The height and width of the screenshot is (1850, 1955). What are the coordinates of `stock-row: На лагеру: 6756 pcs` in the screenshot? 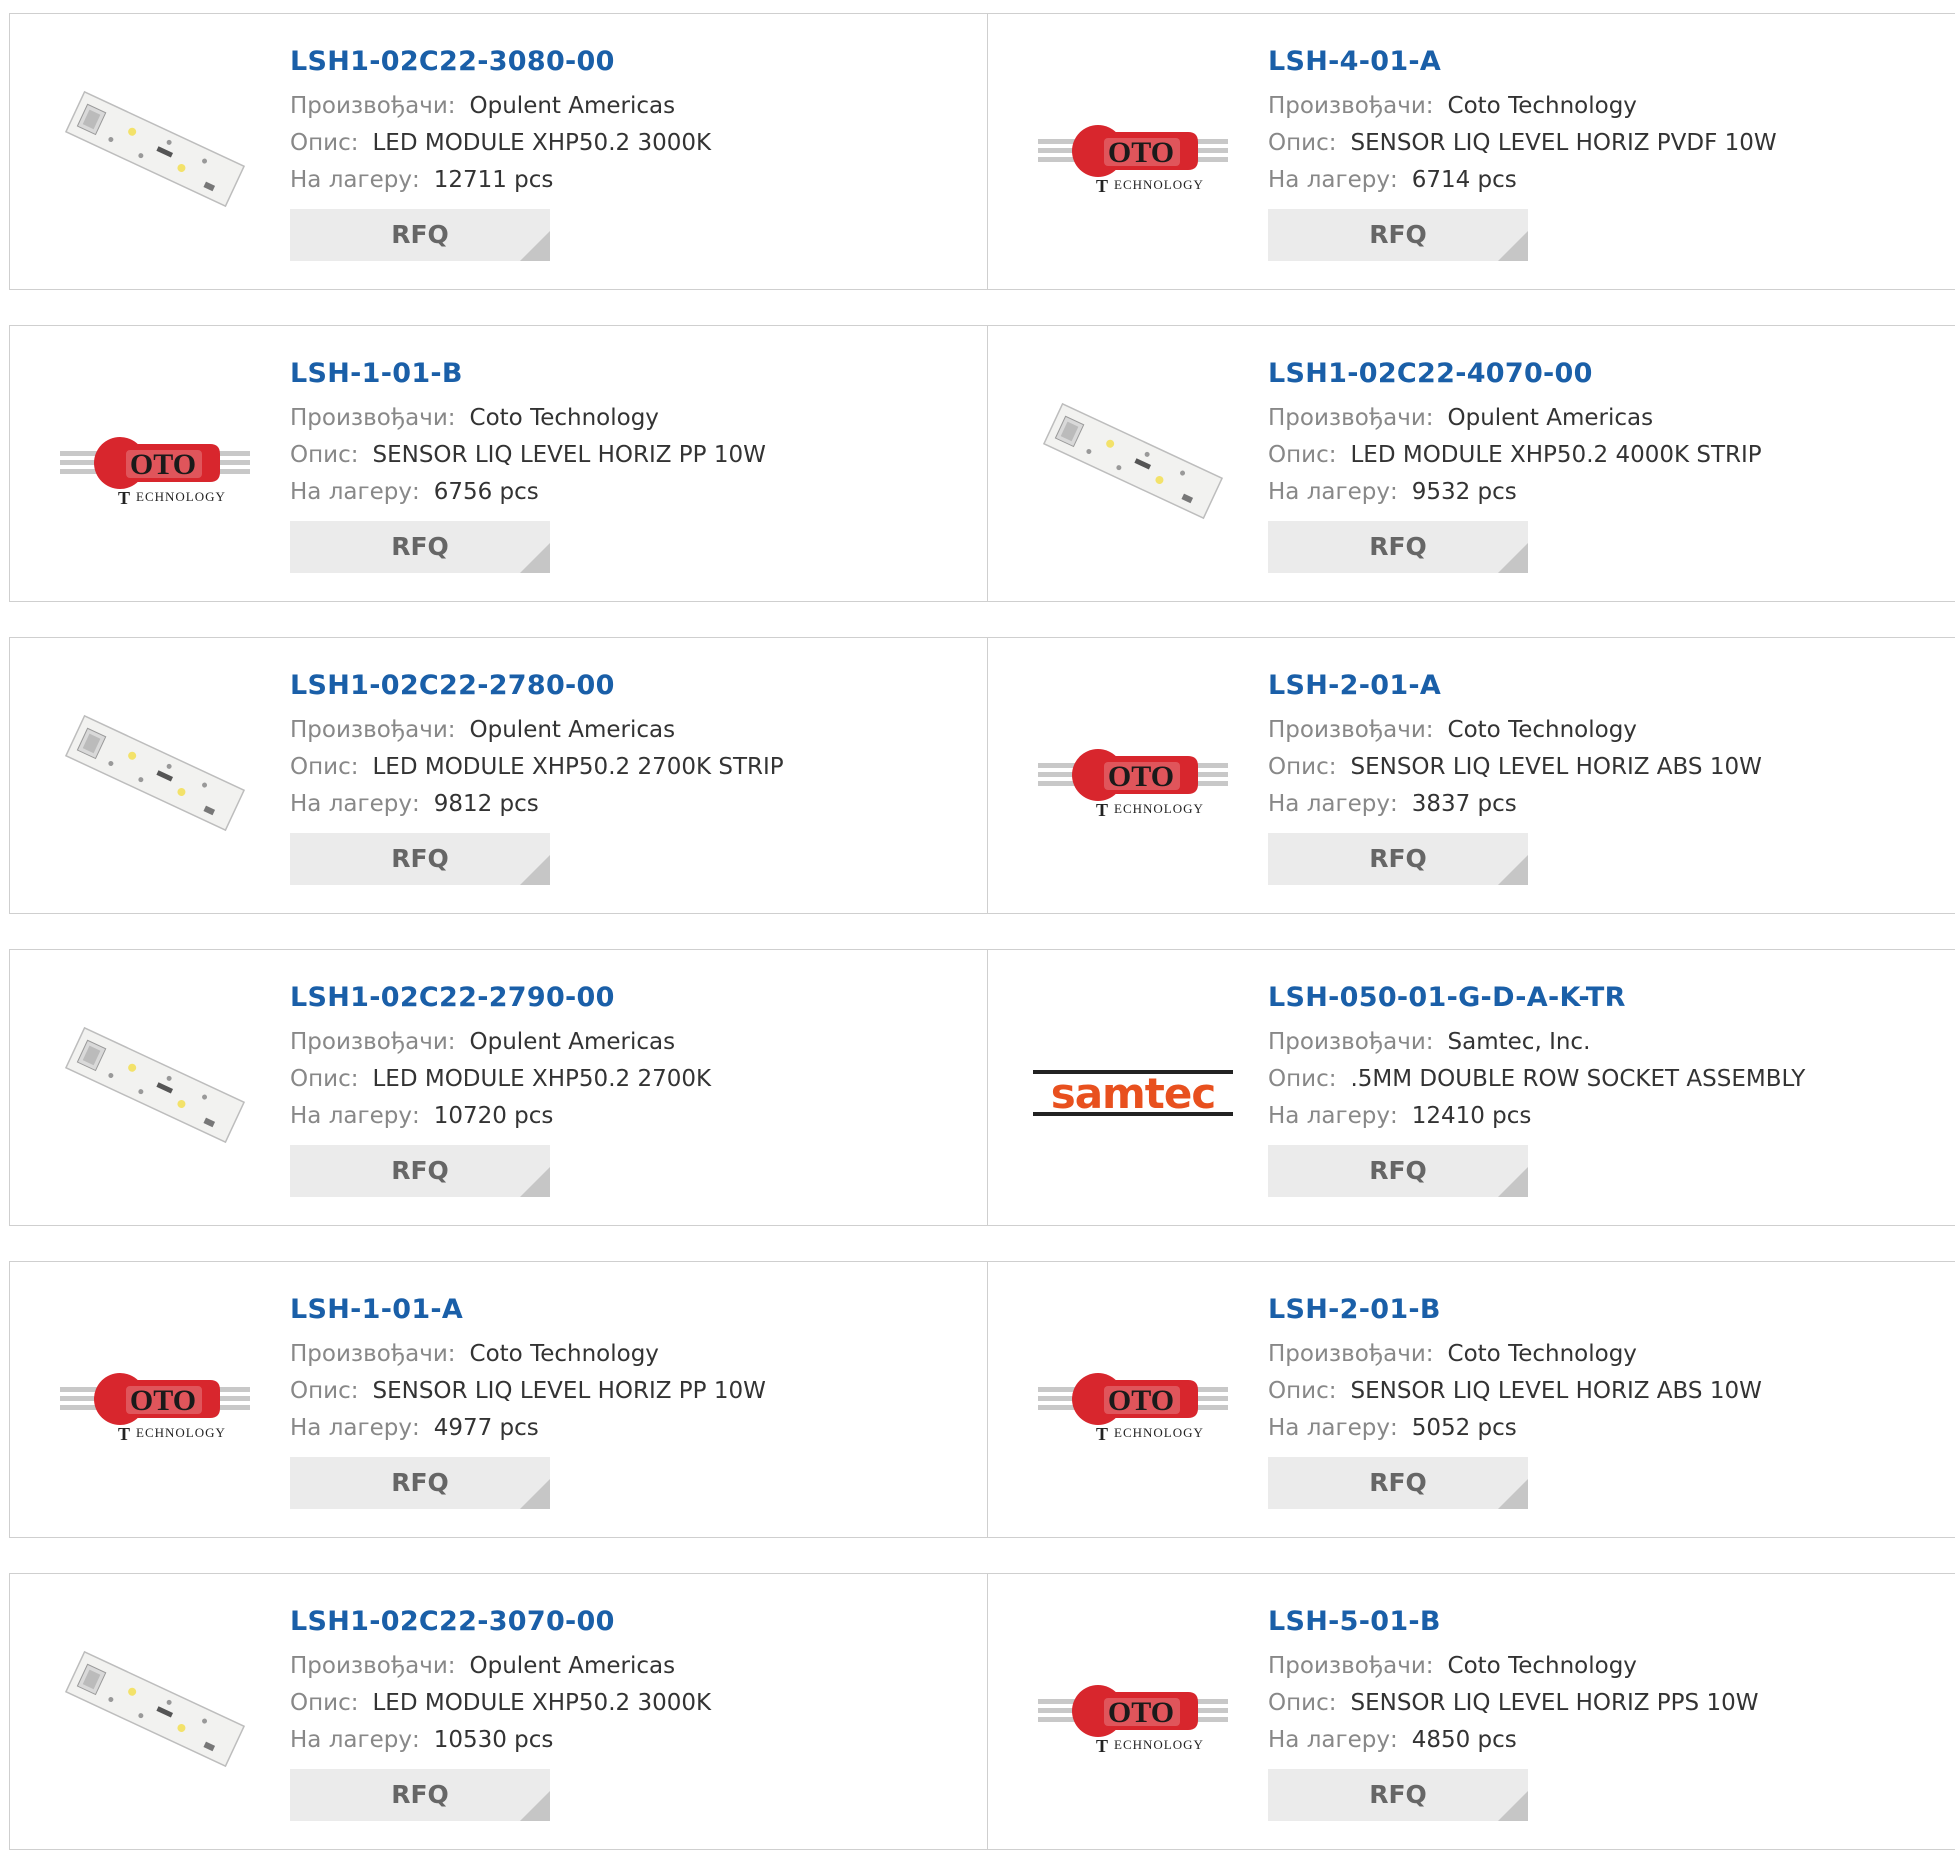 It's located at (528, 492).